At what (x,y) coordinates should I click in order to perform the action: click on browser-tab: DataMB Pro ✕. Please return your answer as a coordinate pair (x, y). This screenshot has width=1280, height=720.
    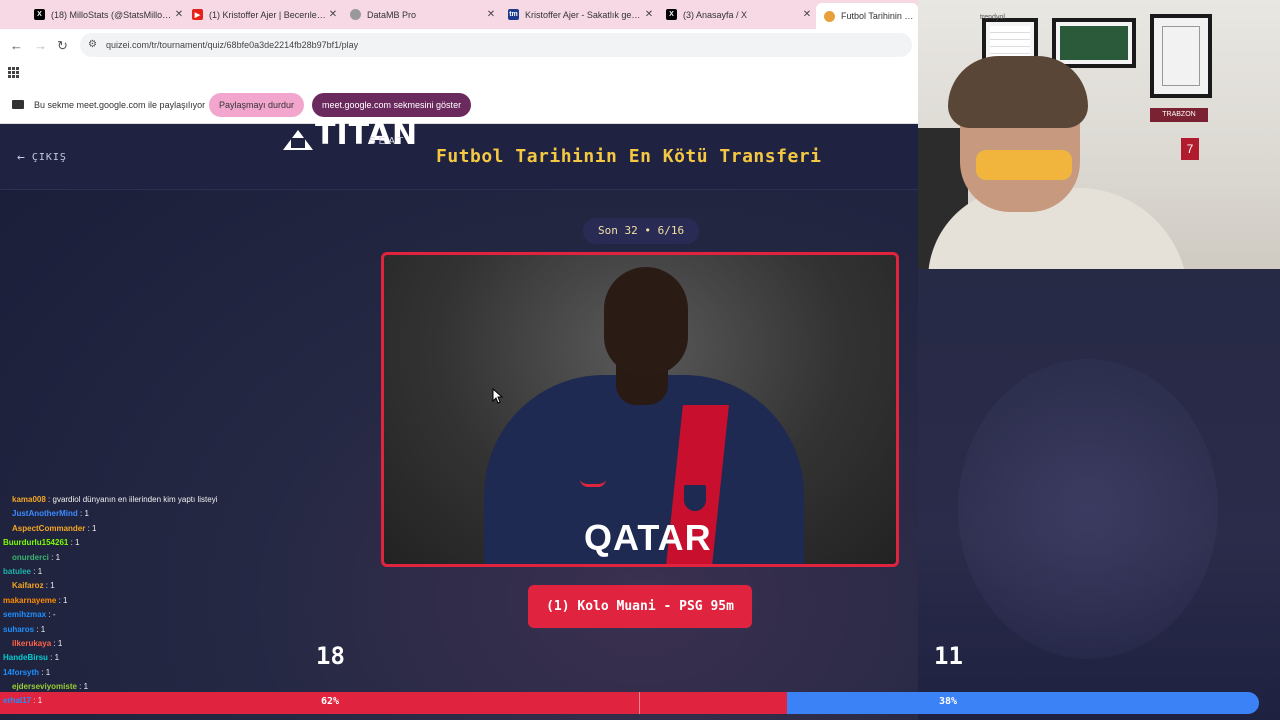
    Looking at the image, I should click on (420, 14).